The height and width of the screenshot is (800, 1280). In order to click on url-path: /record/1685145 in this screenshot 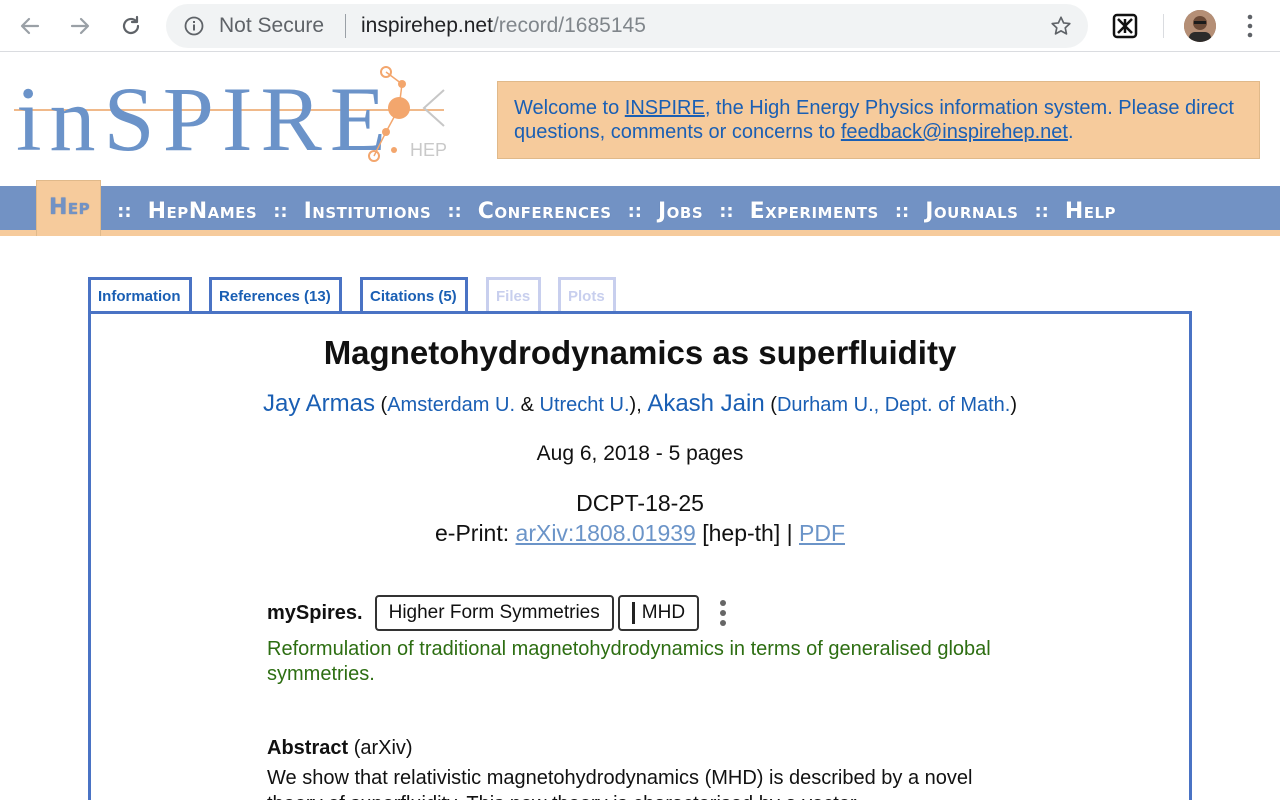, I will do `click(569, 25)`.